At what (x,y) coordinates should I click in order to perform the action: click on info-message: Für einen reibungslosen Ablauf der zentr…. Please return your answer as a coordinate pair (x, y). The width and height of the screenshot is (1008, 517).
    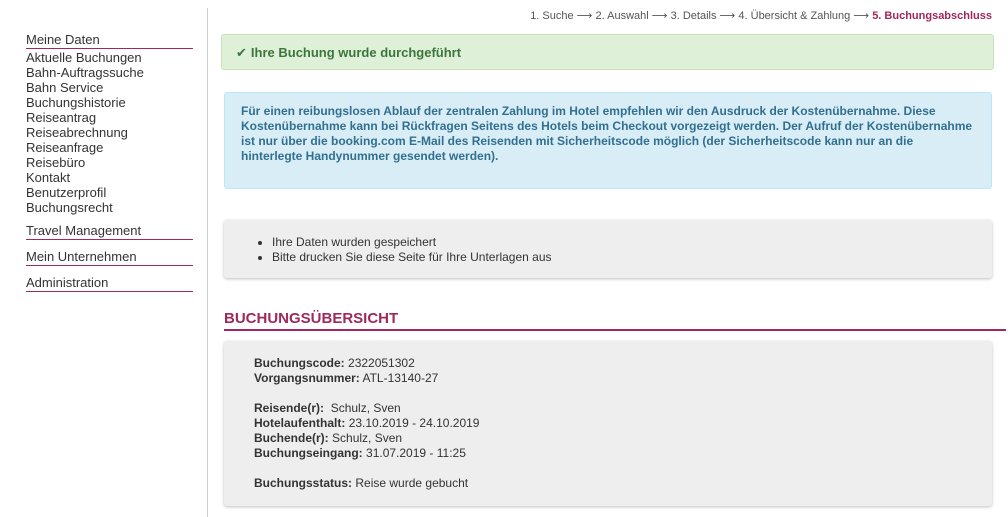
    Looking at the image, I should click on (607, 133).